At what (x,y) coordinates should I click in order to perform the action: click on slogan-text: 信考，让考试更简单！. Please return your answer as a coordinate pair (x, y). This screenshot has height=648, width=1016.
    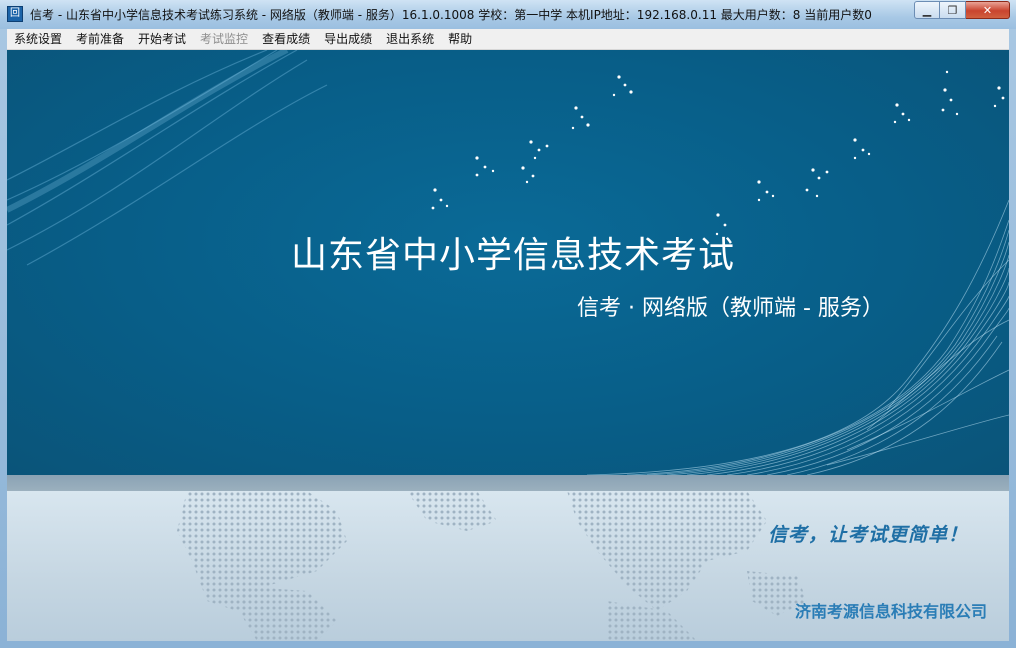
    Looking at the image, I should click on (868, 535).